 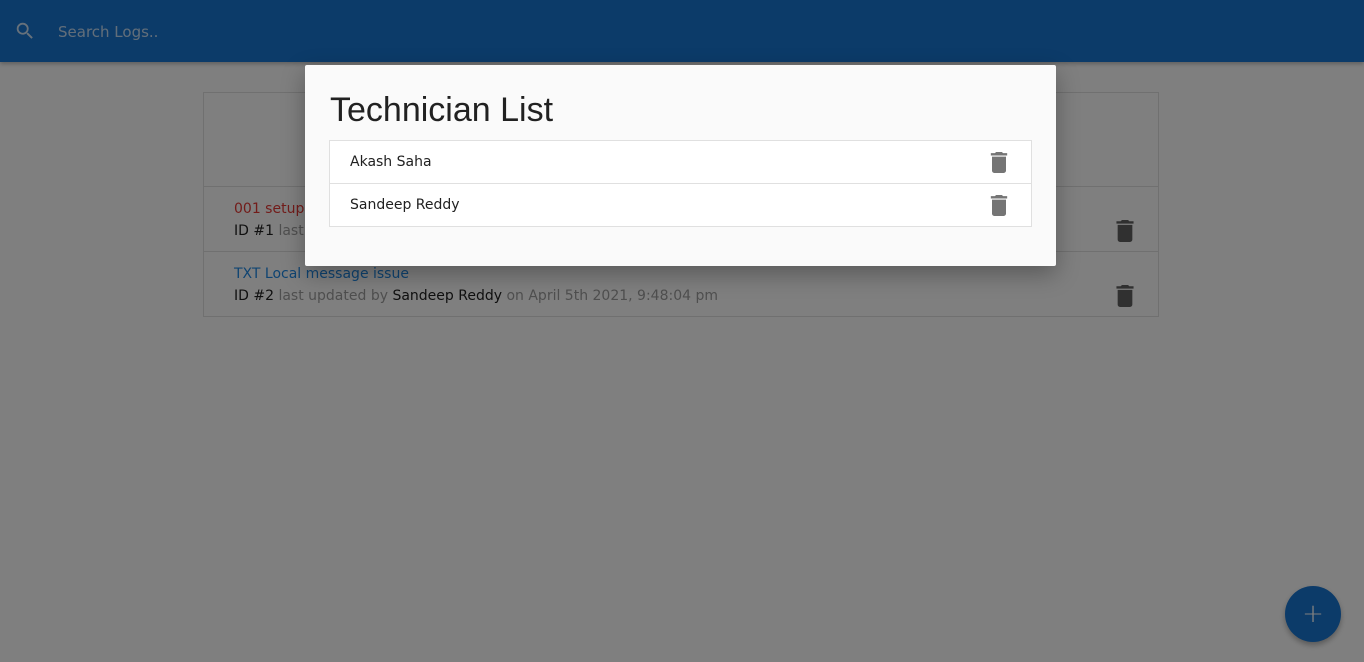 What do you see at coordinates (680, 162) in the screenshot?
I see `technician-item: Akash Saha` at bounding box center [680, 162].